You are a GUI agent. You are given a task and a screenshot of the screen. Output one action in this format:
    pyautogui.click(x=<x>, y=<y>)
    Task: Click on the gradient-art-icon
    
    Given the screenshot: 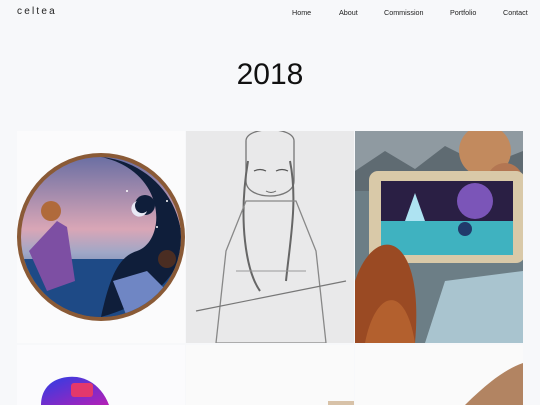 What is the action you would take?
    pyautogui.click(x=75, y=390)
    